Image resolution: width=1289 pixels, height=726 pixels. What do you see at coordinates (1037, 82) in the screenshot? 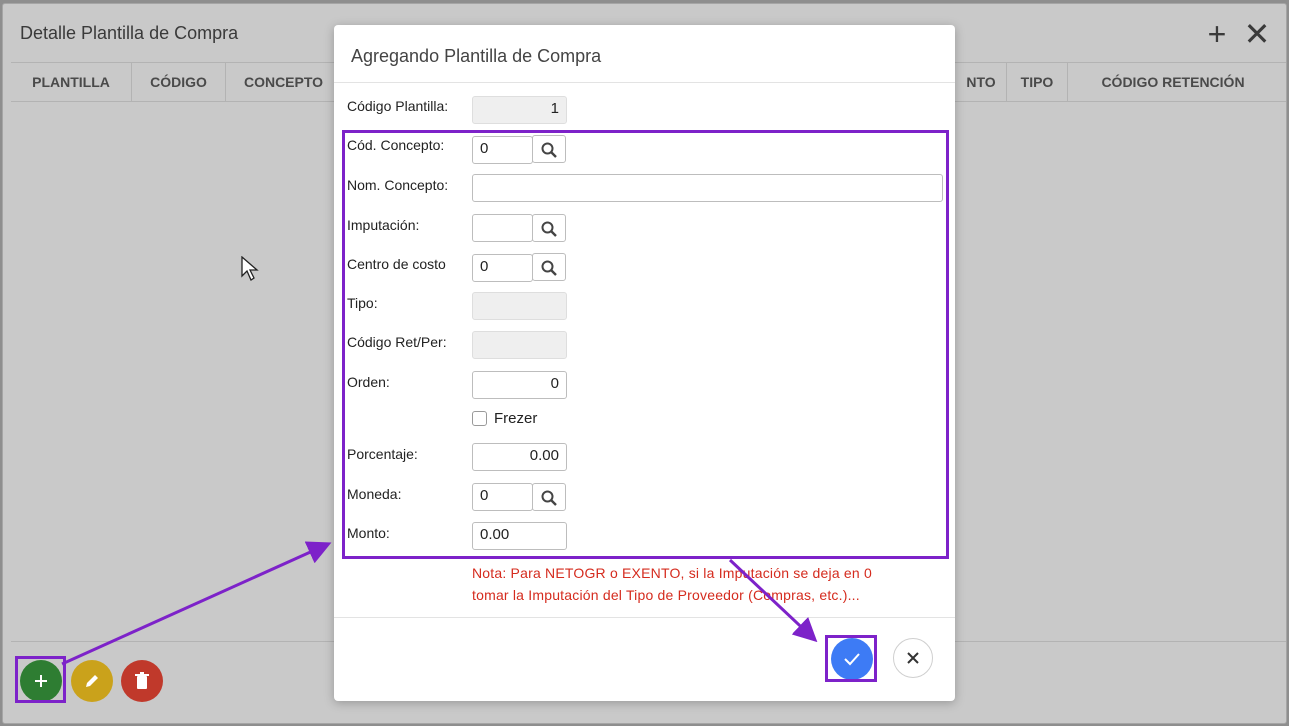
I see `column-tipo: TIPO` at bounding box center [1037, 82].